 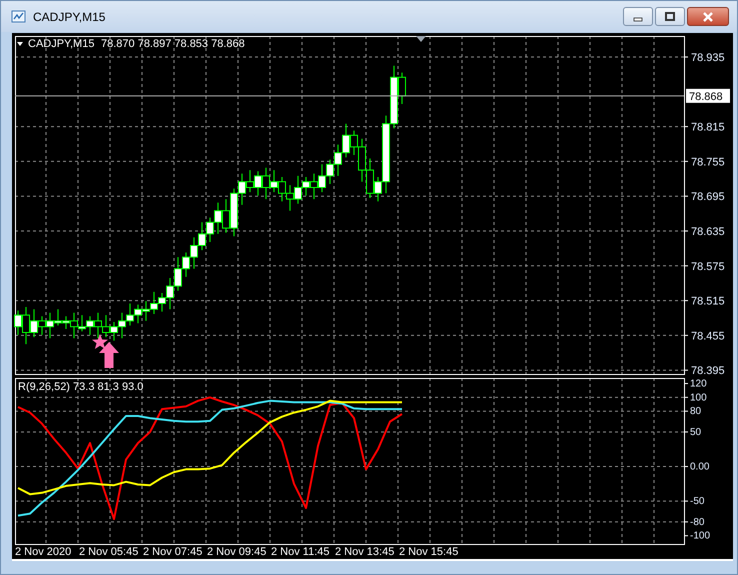 I want to click on time-label: 2 Nov 07:45, so click(x=173, y=553).